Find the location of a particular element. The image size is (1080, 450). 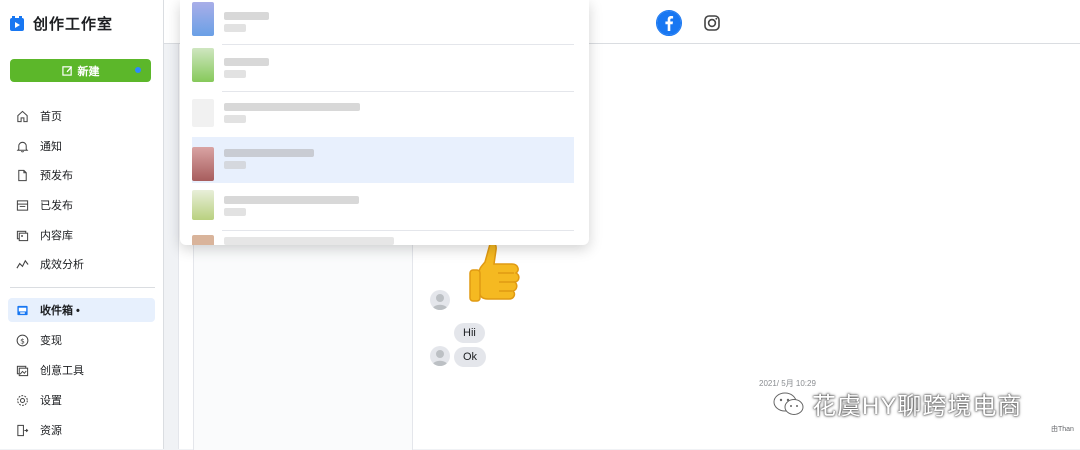

nav-label: 成效分析 is located at coordinates (62, 265).